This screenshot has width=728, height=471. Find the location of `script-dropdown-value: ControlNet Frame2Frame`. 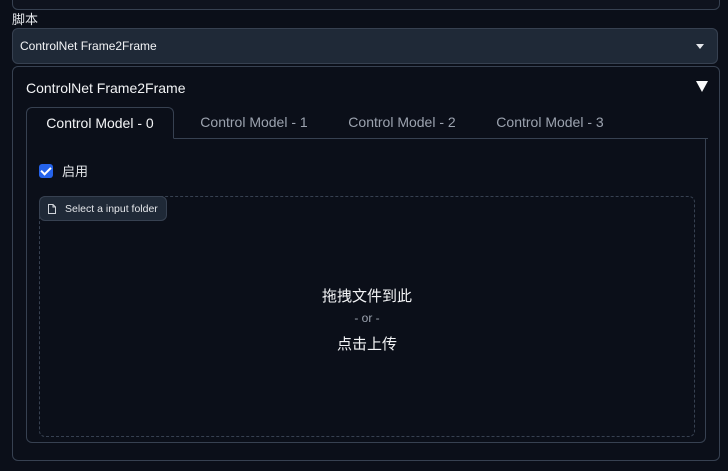

script-dropdown-value: ControlNet Frame2Frame is located at coordinates (88, 46).